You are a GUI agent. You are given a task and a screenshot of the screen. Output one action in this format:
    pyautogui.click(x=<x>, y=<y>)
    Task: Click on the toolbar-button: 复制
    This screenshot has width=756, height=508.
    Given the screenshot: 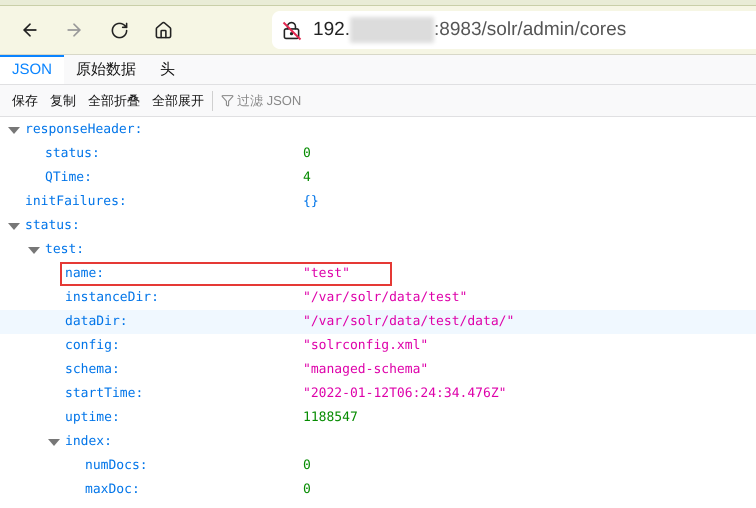 What is the action you would take?
    pyautogui.click(x=63, y=100)
    